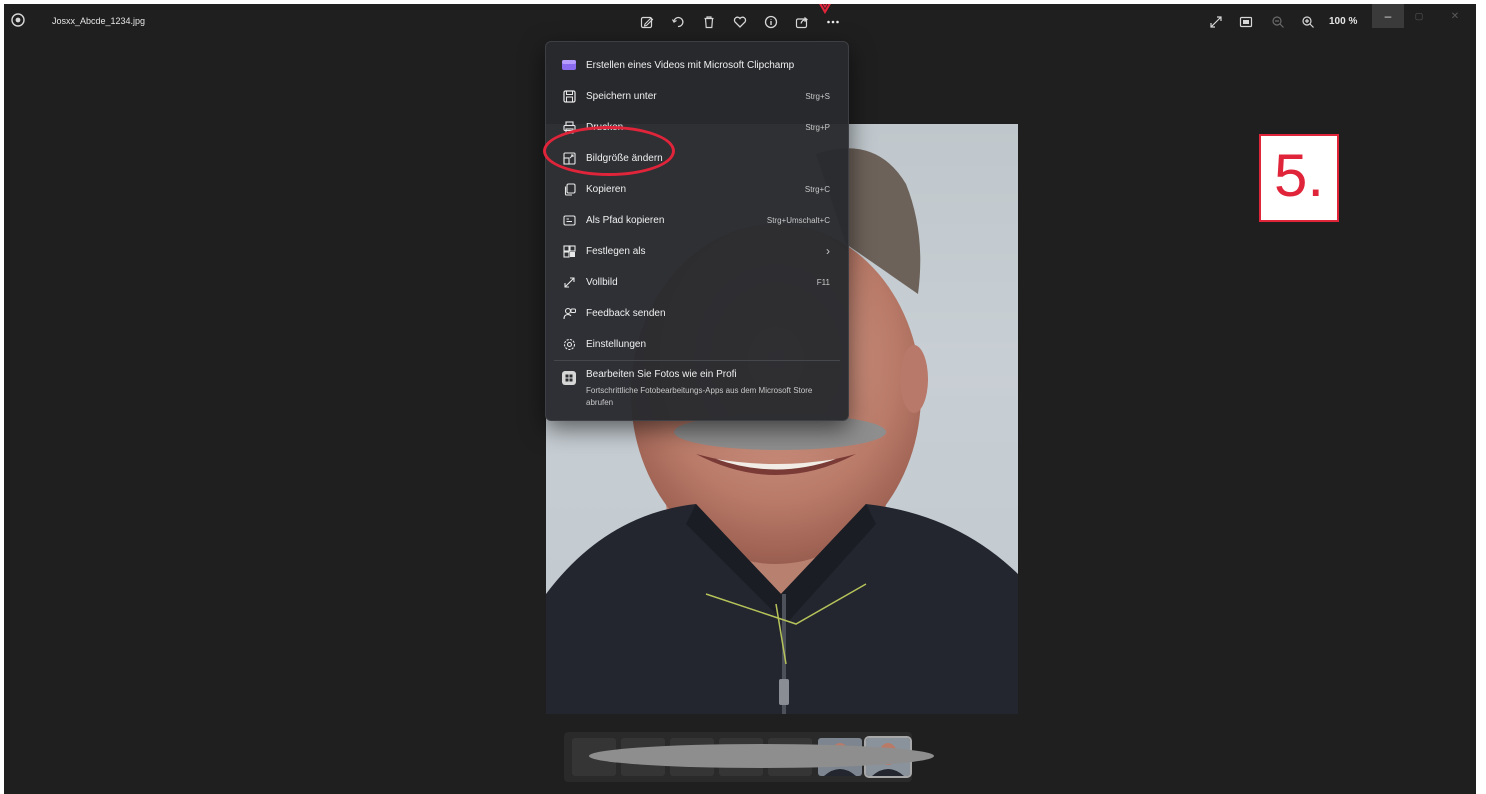 The image size is (1486, 794). I want to click on menu-item-feedback: Feedback senden, so click(697, 313).